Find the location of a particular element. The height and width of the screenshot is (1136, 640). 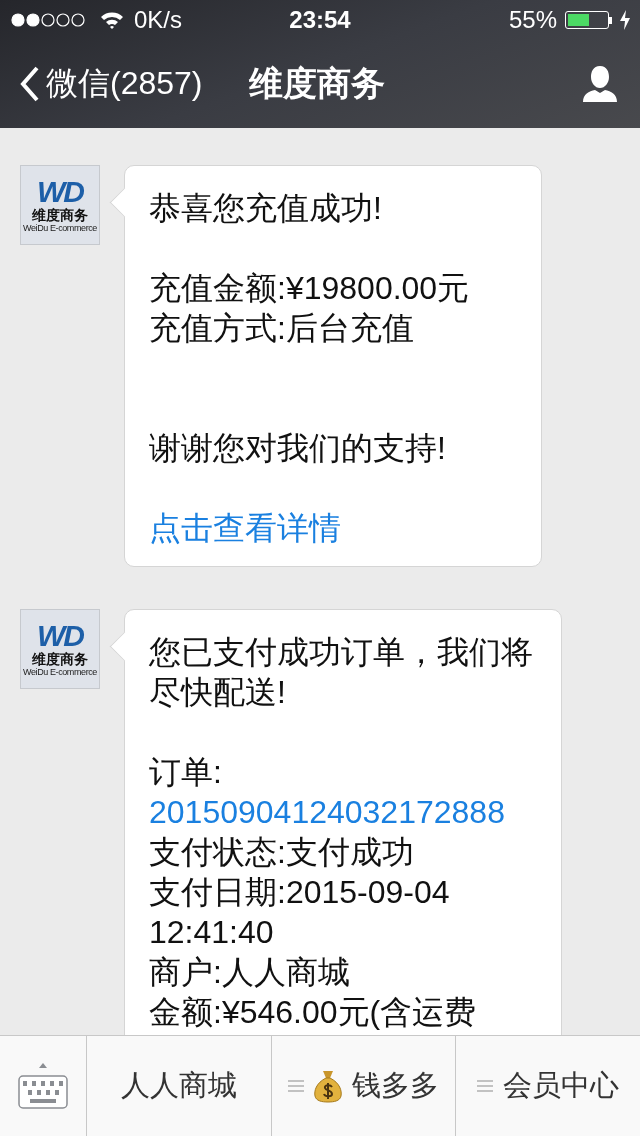

network-speed: 0K/s is located at coordinates (158, 20).